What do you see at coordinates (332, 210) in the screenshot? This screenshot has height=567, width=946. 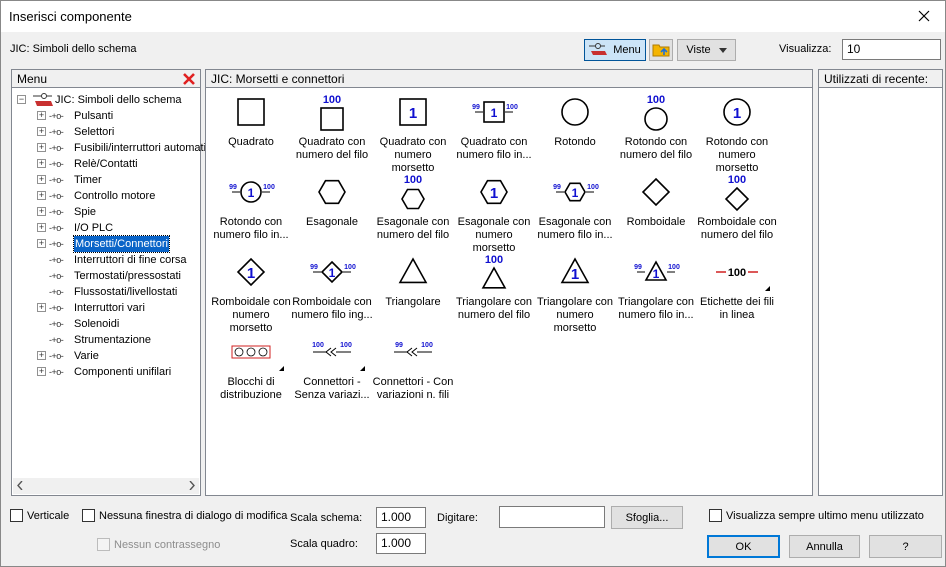 I see `symbol-tile: Esagonale` at bounding box center [332, 210].